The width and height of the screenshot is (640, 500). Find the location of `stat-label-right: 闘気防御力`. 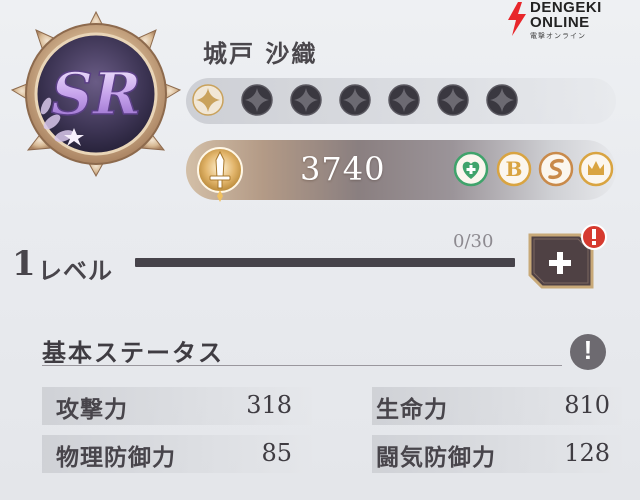

stat-label-right: 闘気防御力 is located at coordinates (436, 458).